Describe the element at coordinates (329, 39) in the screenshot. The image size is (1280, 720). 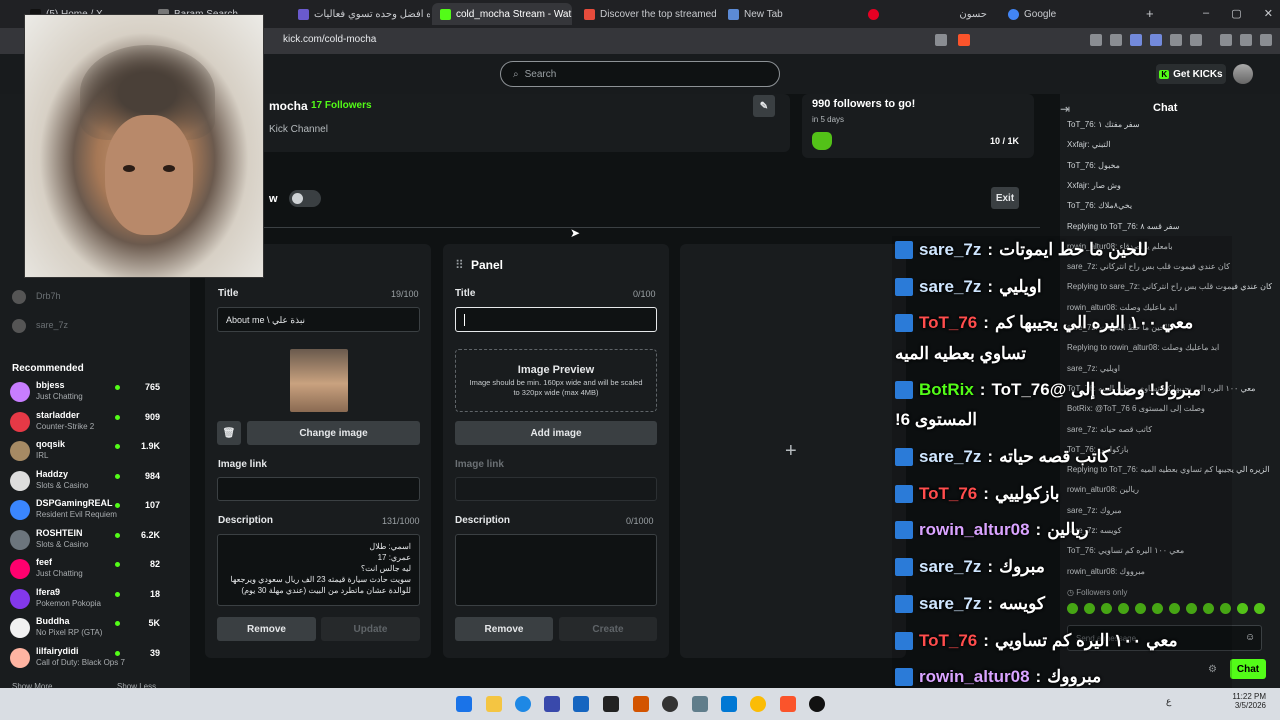
I see `address-bar: kick.com/cold-mocha` at that location.